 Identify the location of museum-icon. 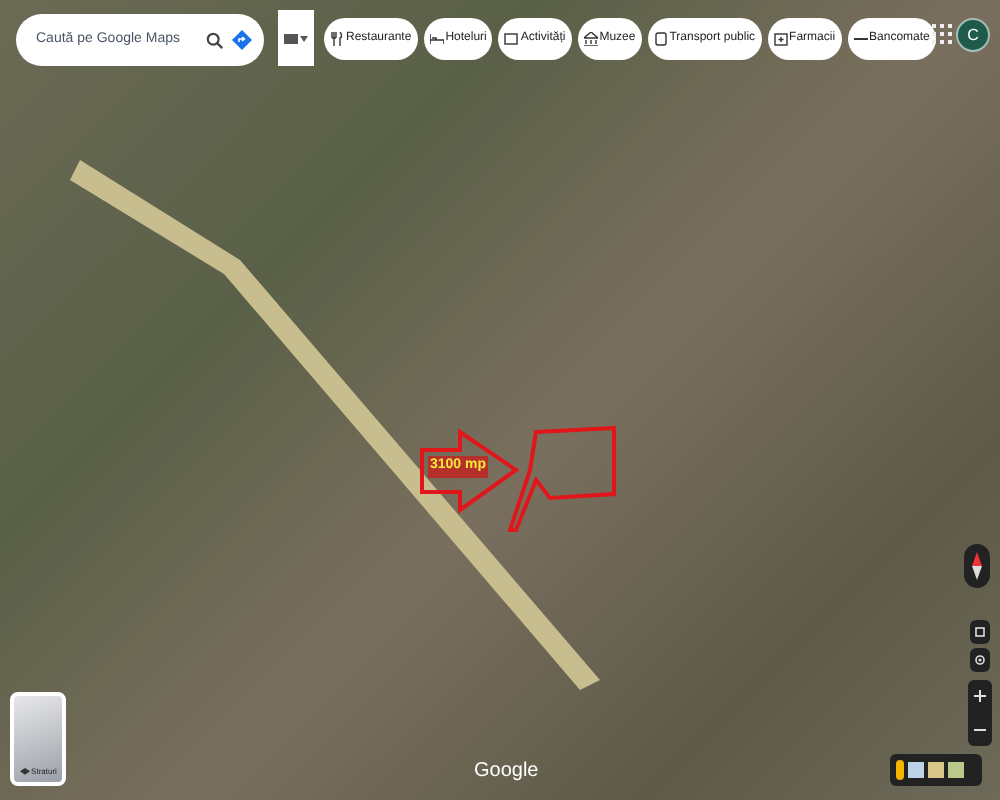
(590, 39).